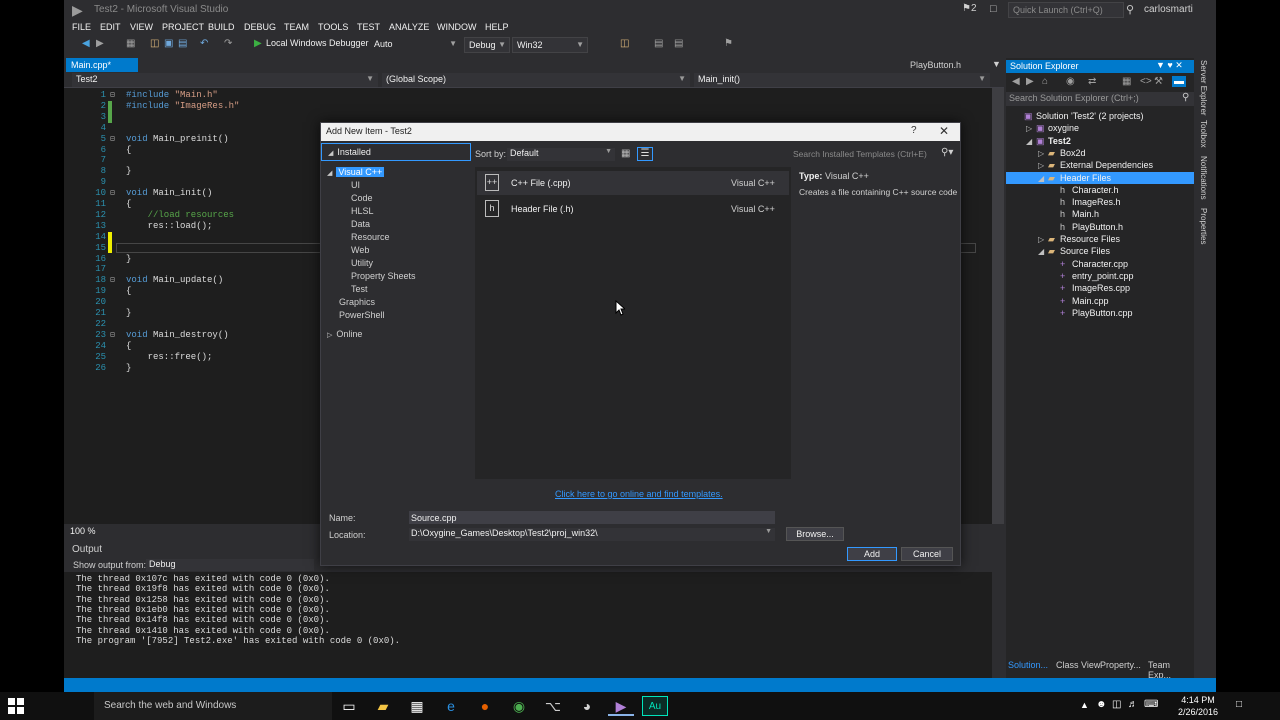  What do you see at coordinates (317, 43) in the screenshot?
I see `debugger-label: Local Windows Debugger` at bounding box center [317, 43].